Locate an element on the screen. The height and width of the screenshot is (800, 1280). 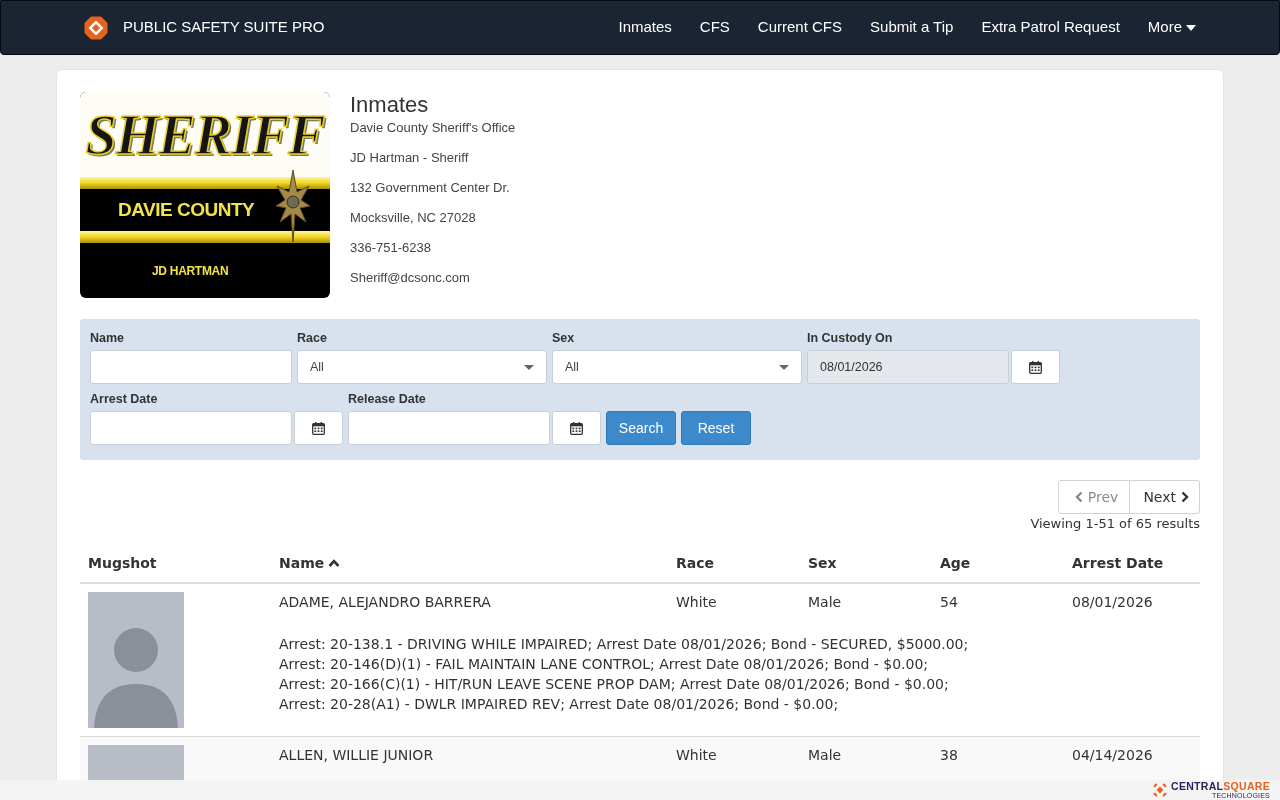
field-label: Sex is located at coordinates (564, 338).